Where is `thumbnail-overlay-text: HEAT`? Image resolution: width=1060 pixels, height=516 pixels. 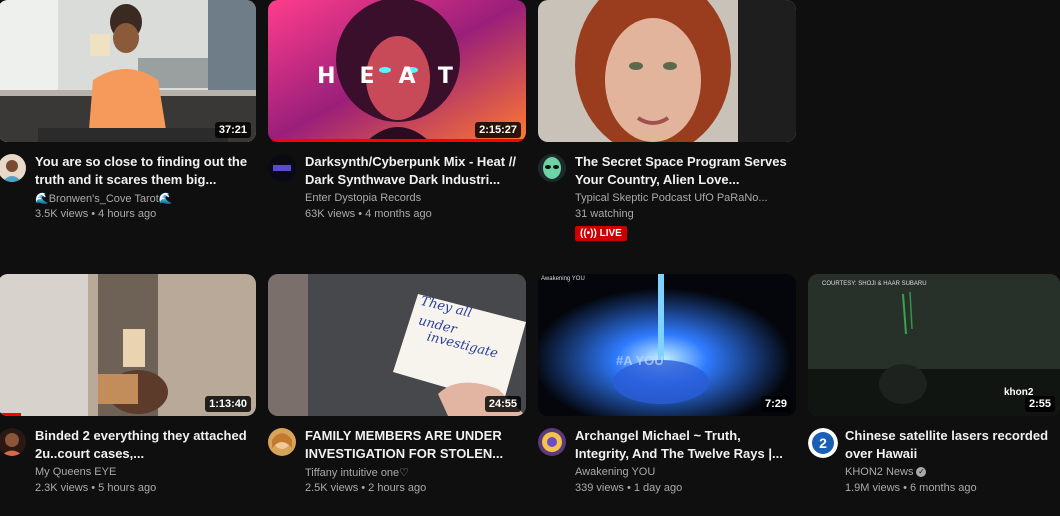 thumbnail-overlay-text: HEAT is located at coordinates (397, 76).